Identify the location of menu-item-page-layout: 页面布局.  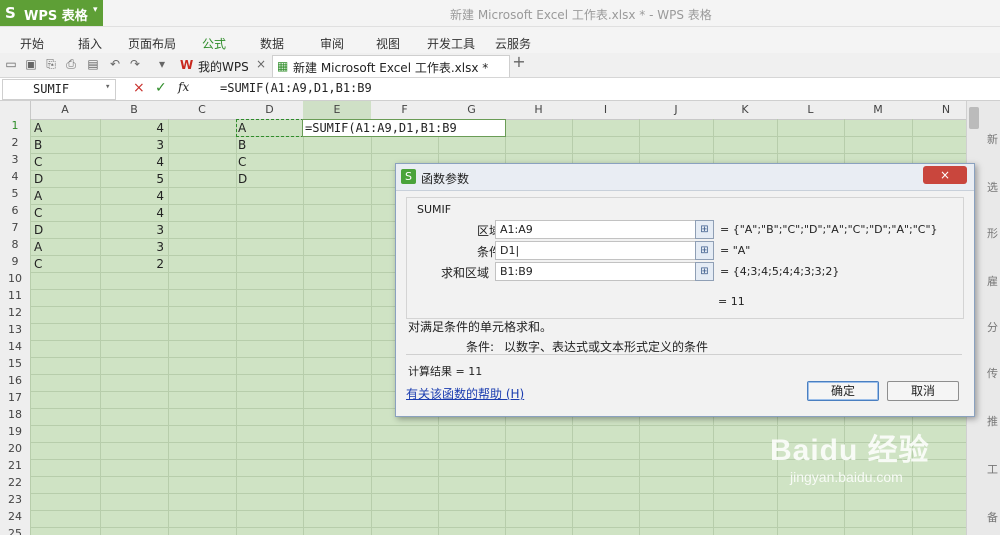
(152, 43).